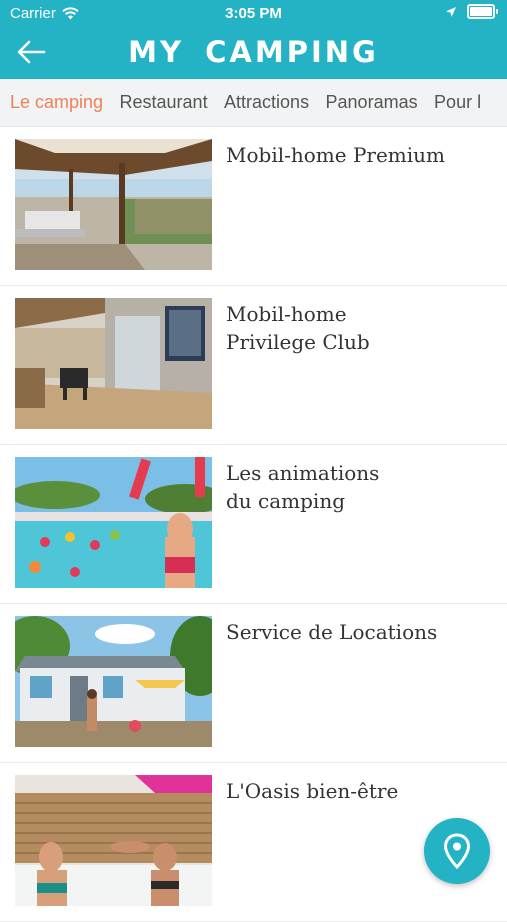  What do you see at coordinates (298, 328) in the screenshot?
I see `item-title: Mobil-home Privilege Club` at bounding box center [298, 328].